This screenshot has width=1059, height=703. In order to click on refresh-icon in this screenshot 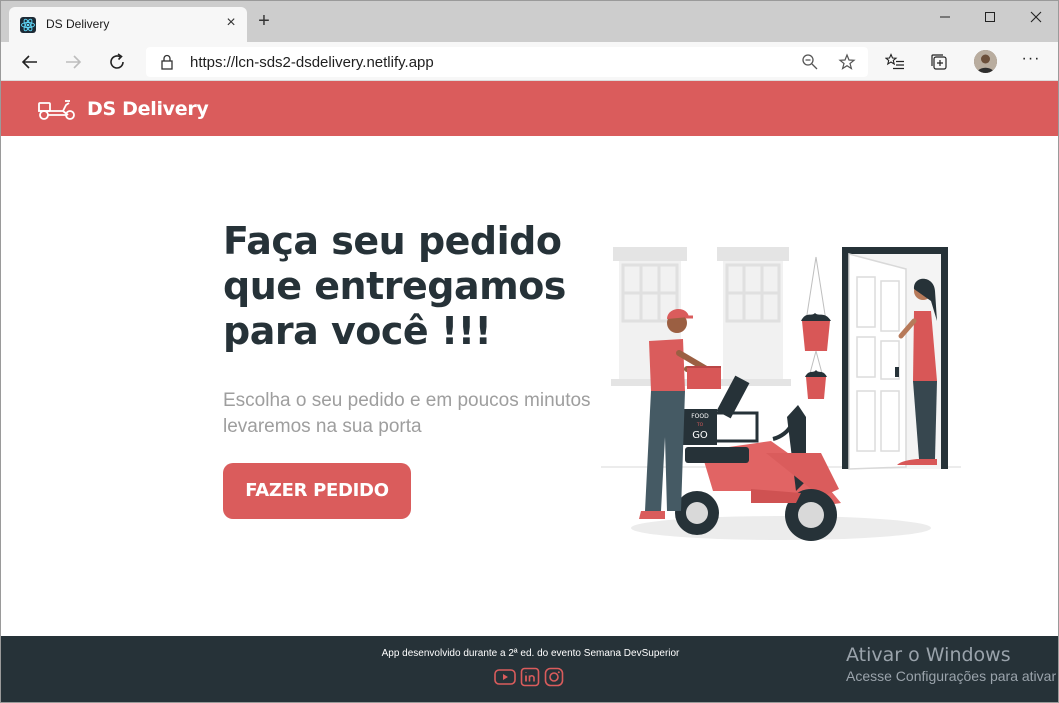, I will do `click(117, 62)`.